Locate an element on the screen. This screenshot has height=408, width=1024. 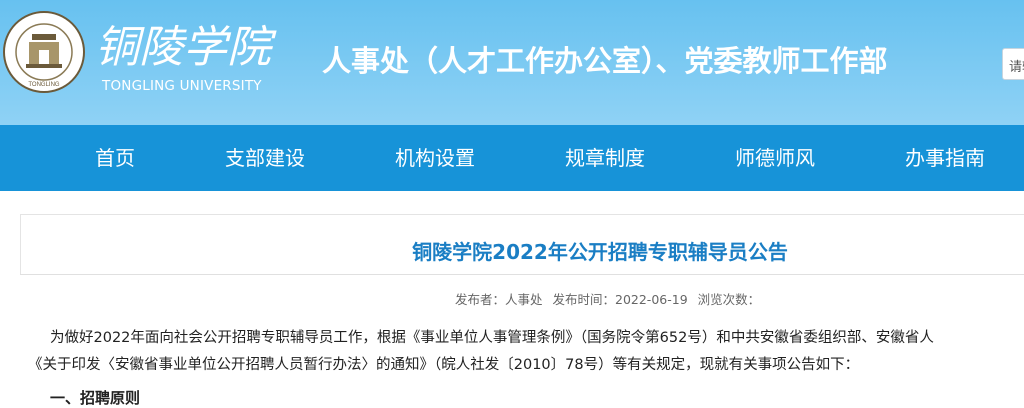
article-title: 铜陵学院2022年公开招聘专职辅导员公告 is located at coordinates (600, 252).